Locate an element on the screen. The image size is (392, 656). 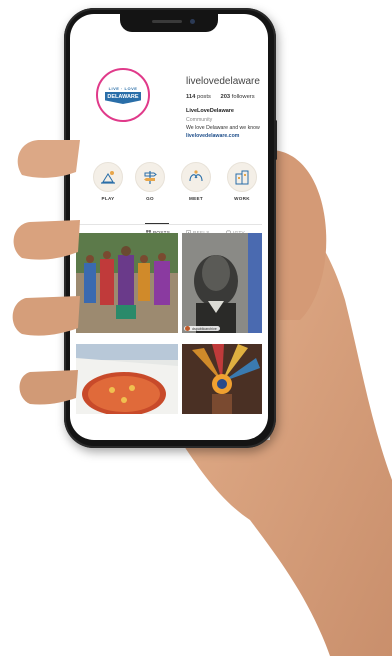
profile-stats: 114 posts 203 followers is located at coordinates (224, 97).